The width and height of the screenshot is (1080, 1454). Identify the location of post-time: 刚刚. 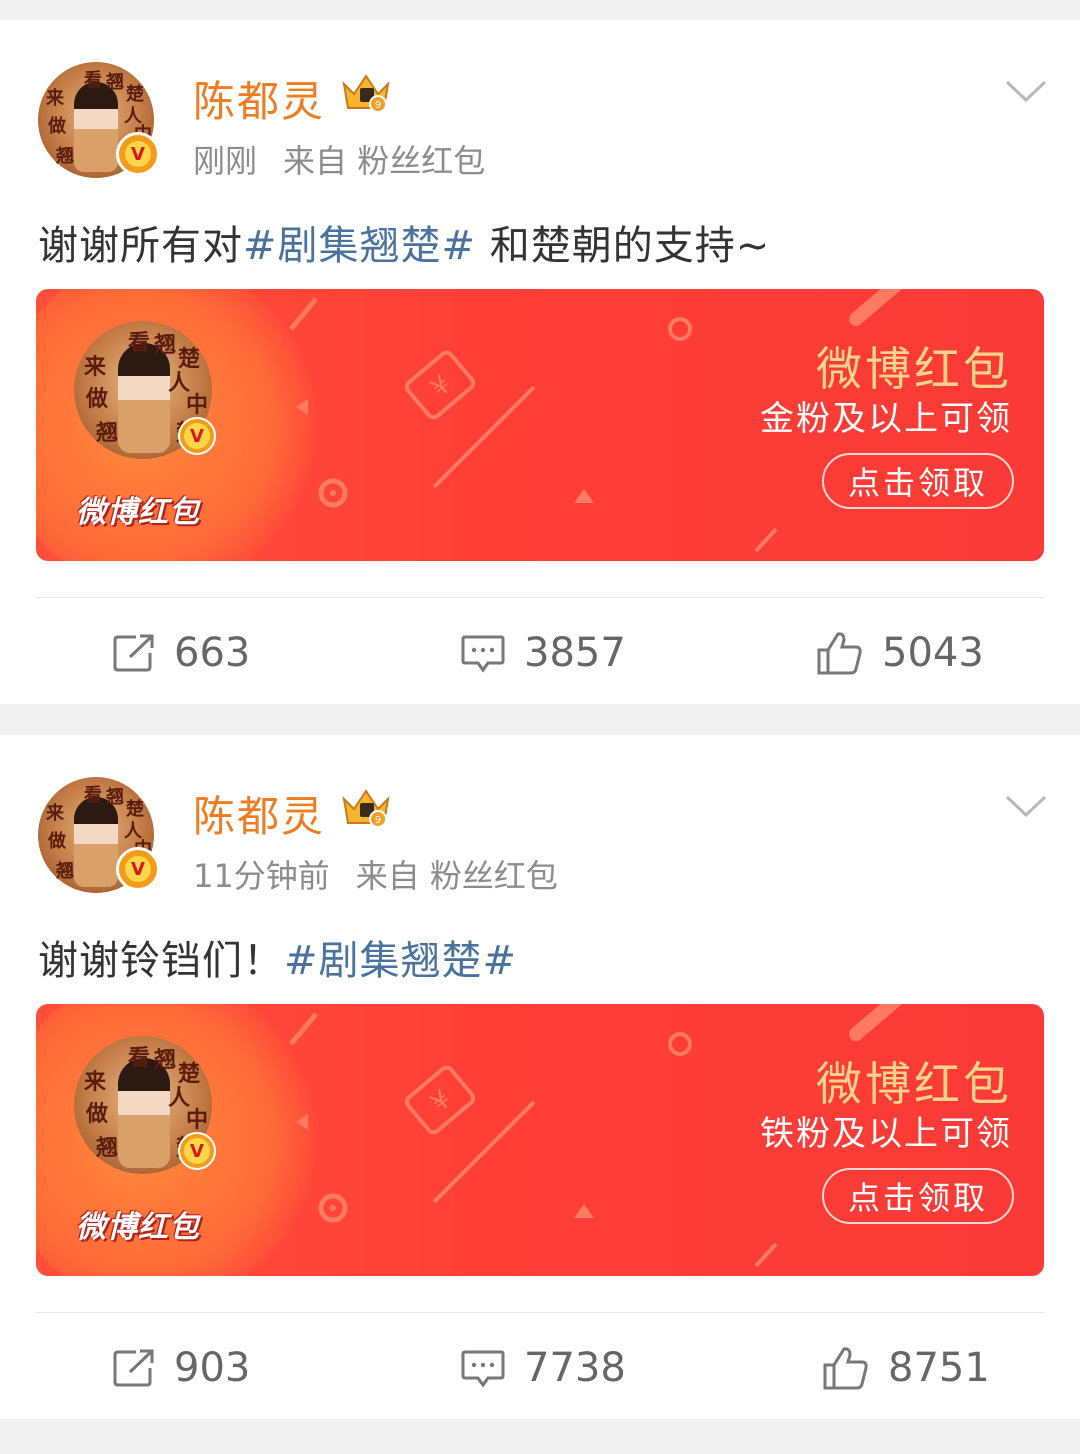
(225, 161).